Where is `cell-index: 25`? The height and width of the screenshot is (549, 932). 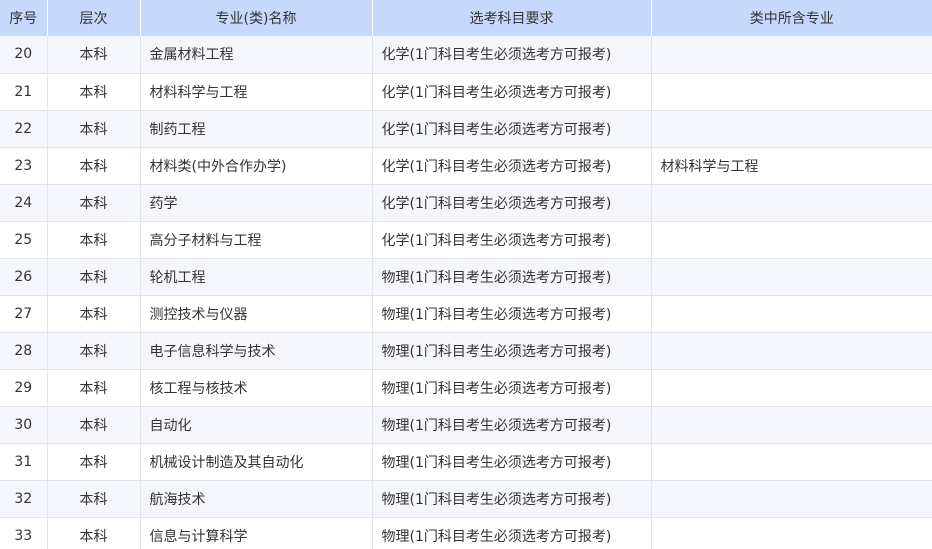 cell-index: 25 is located at coordinates (24, 240).